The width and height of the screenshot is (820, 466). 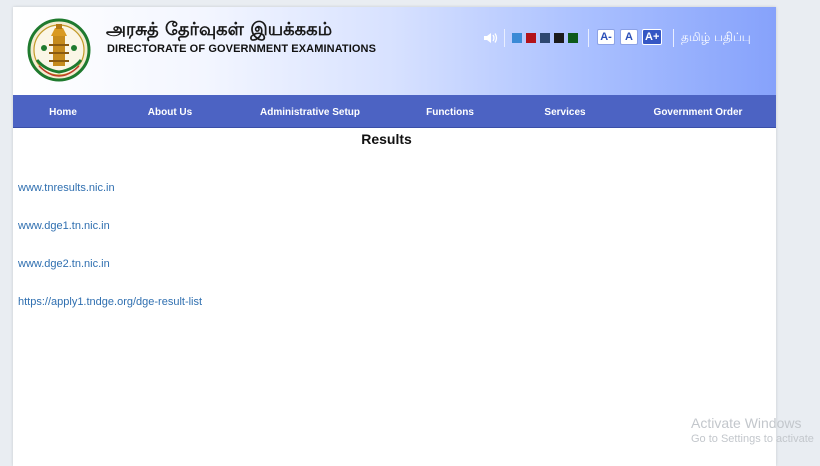 I want to click on nav-item-services: Services, so click(x=564, y=111).